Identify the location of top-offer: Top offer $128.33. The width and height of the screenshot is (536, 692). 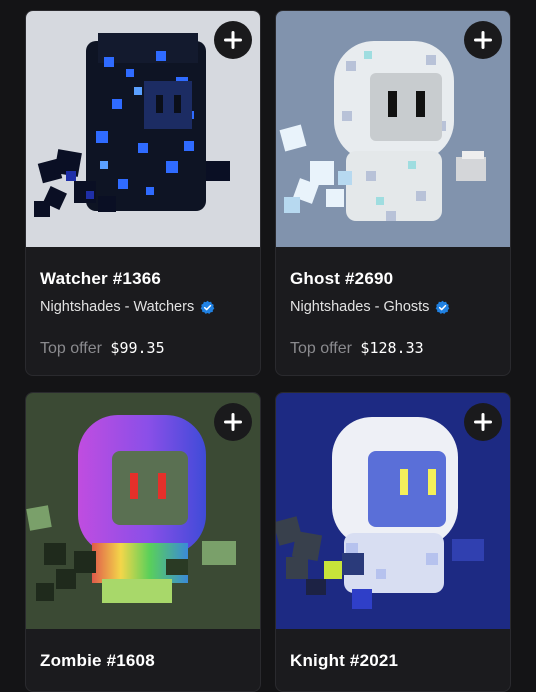
(394, 348).